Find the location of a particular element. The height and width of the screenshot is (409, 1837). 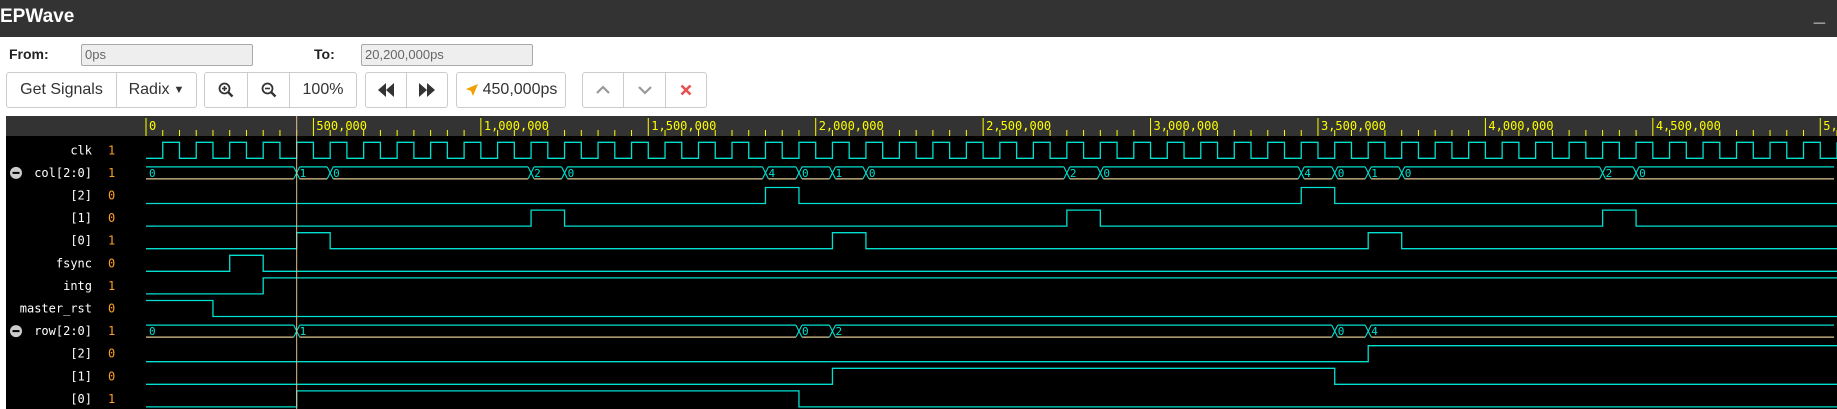

zoom-level: 100% is located at coordinates (323, 89).